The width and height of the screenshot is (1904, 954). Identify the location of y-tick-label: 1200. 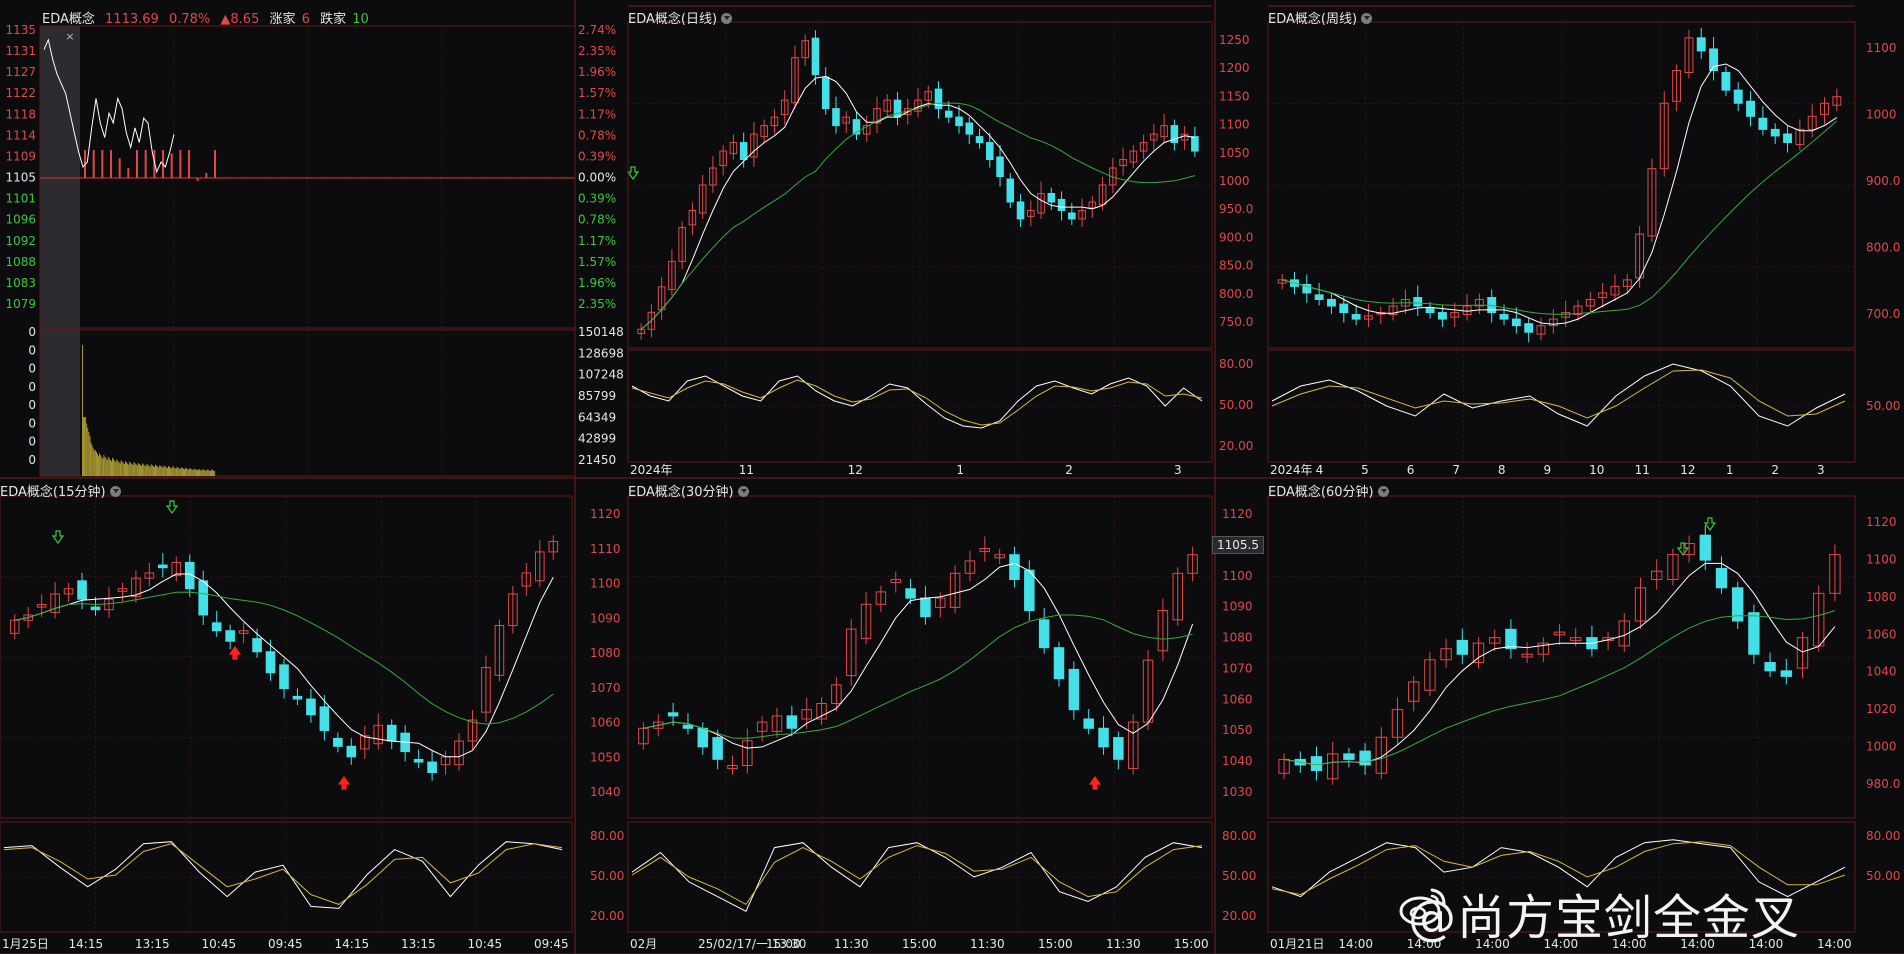
(1234, 68).